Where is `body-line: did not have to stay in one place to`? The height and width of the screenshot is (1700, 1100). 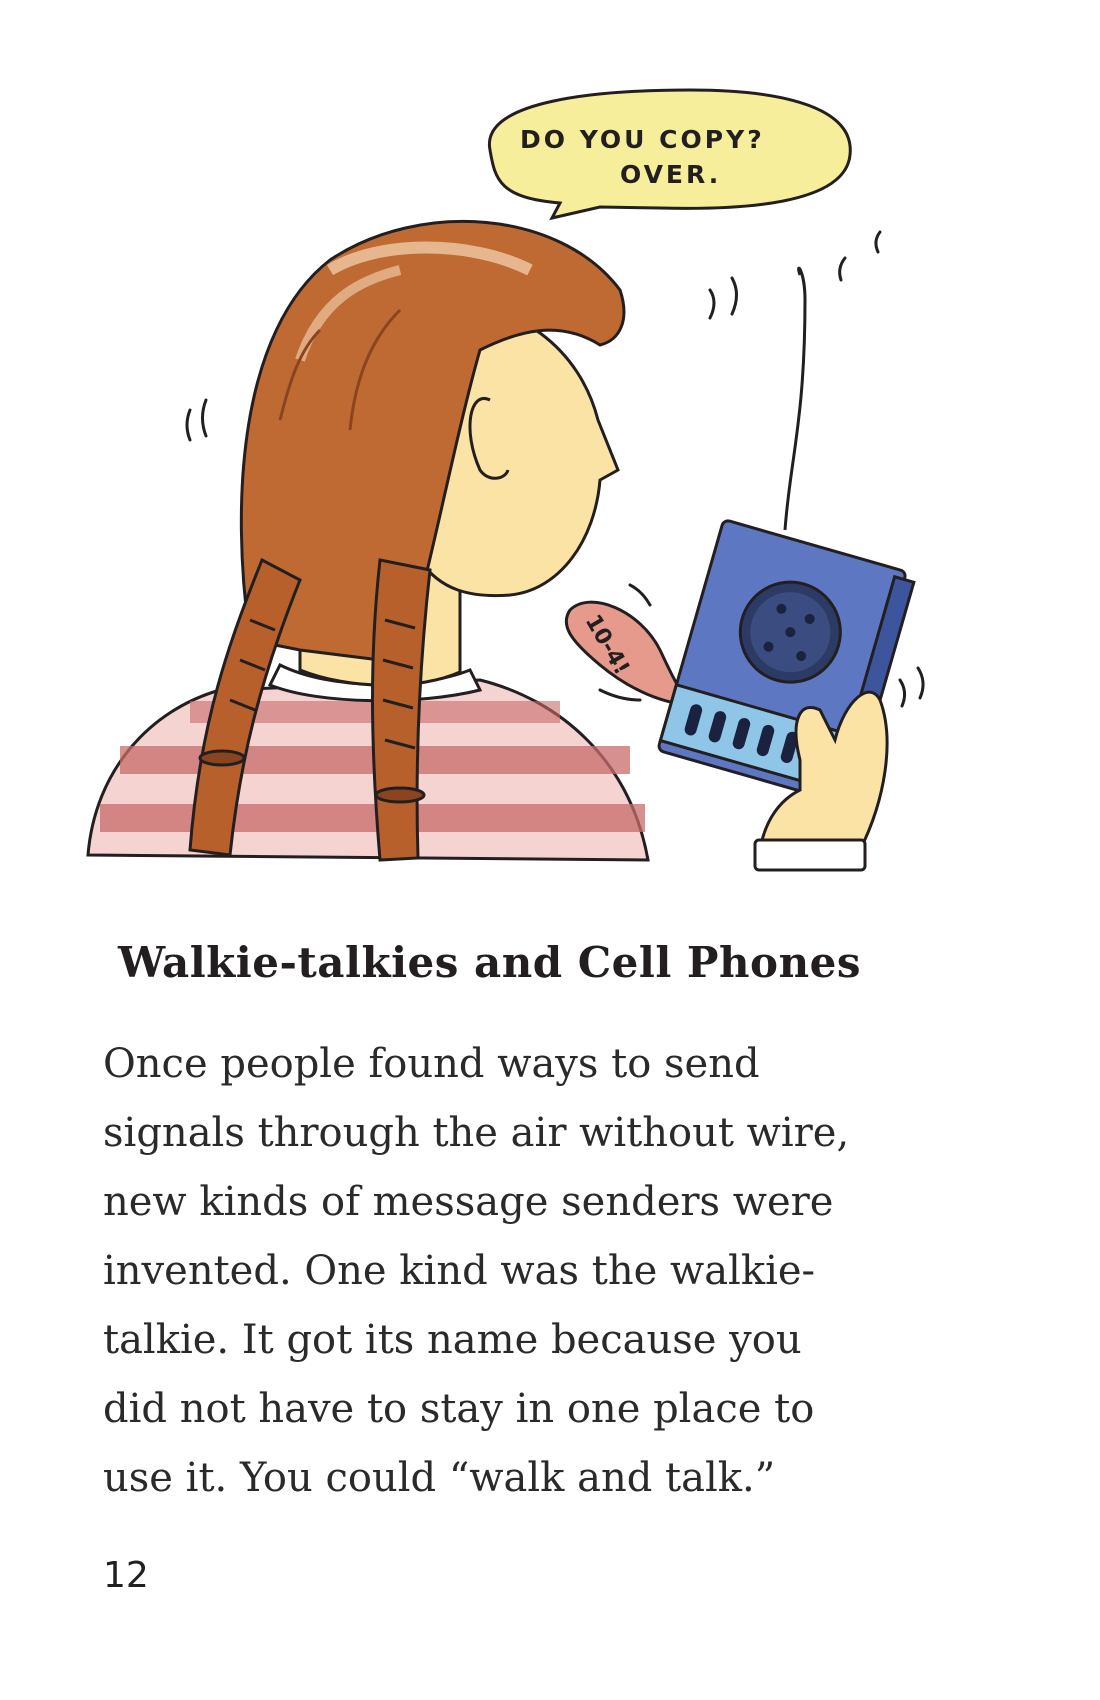
body-line: did not have to stay in one place to is located at coordinates (459, 1409).